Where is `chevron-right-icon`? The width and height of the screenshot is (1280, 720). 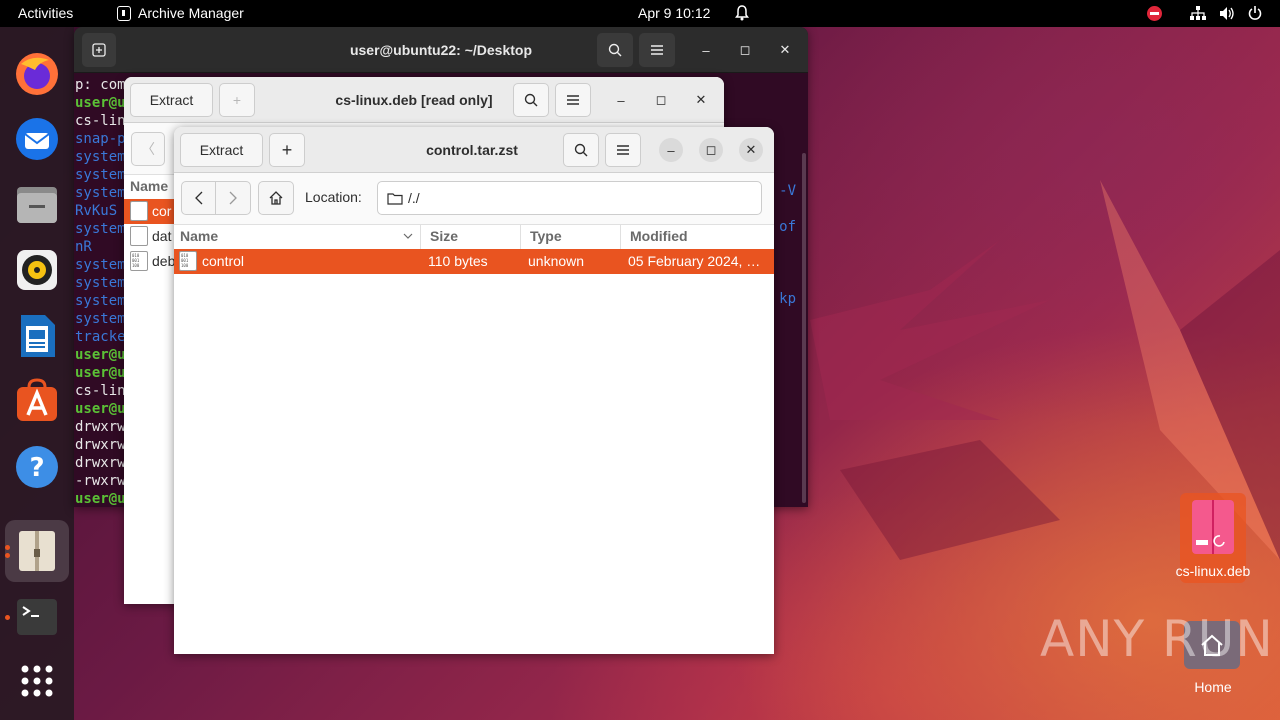 chevron-right-icon is located at coordinates (233, 198).